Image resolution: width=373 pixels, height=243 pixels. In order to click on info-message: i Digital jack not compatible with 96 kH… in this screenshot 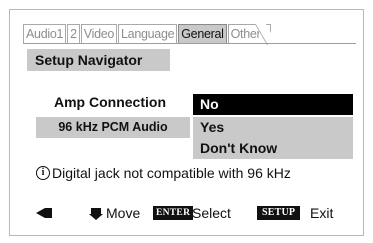, I will do `click(163, 173)`.